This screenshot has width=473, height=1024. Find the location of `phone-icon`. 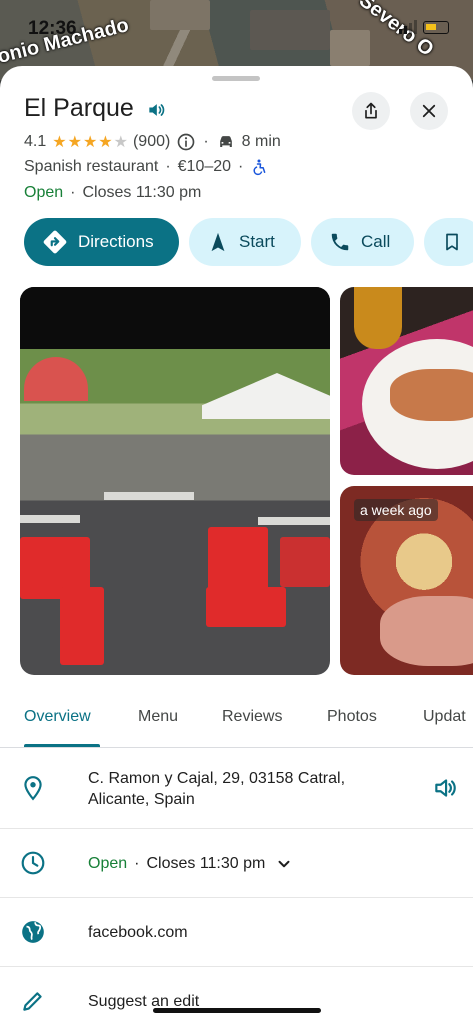

phone-icon is located at coordinates (340, 242).